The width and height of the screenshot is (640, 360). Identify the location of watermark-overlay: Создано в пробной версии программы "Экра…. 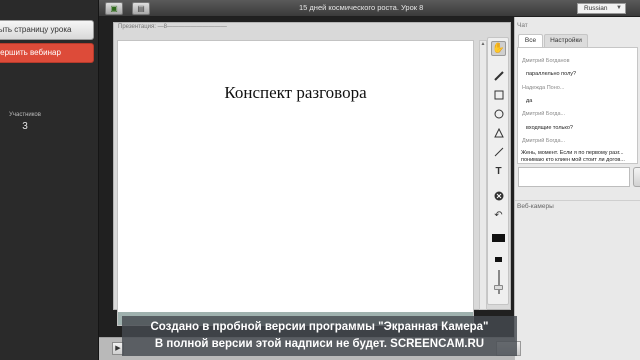
(319, 336).